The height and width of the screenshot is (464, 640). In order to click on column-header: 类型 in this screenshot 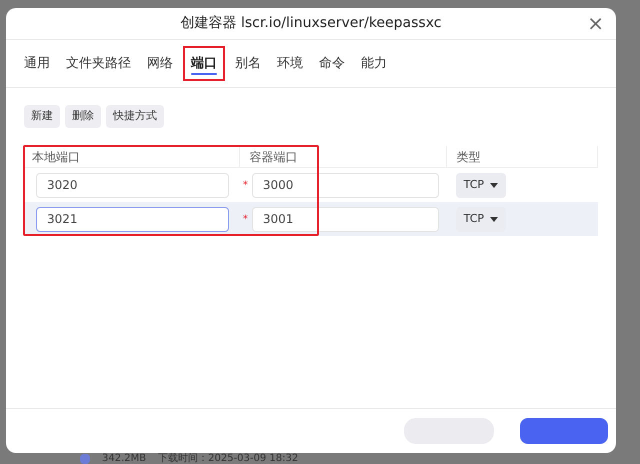, I will do `click(468, 157)`.